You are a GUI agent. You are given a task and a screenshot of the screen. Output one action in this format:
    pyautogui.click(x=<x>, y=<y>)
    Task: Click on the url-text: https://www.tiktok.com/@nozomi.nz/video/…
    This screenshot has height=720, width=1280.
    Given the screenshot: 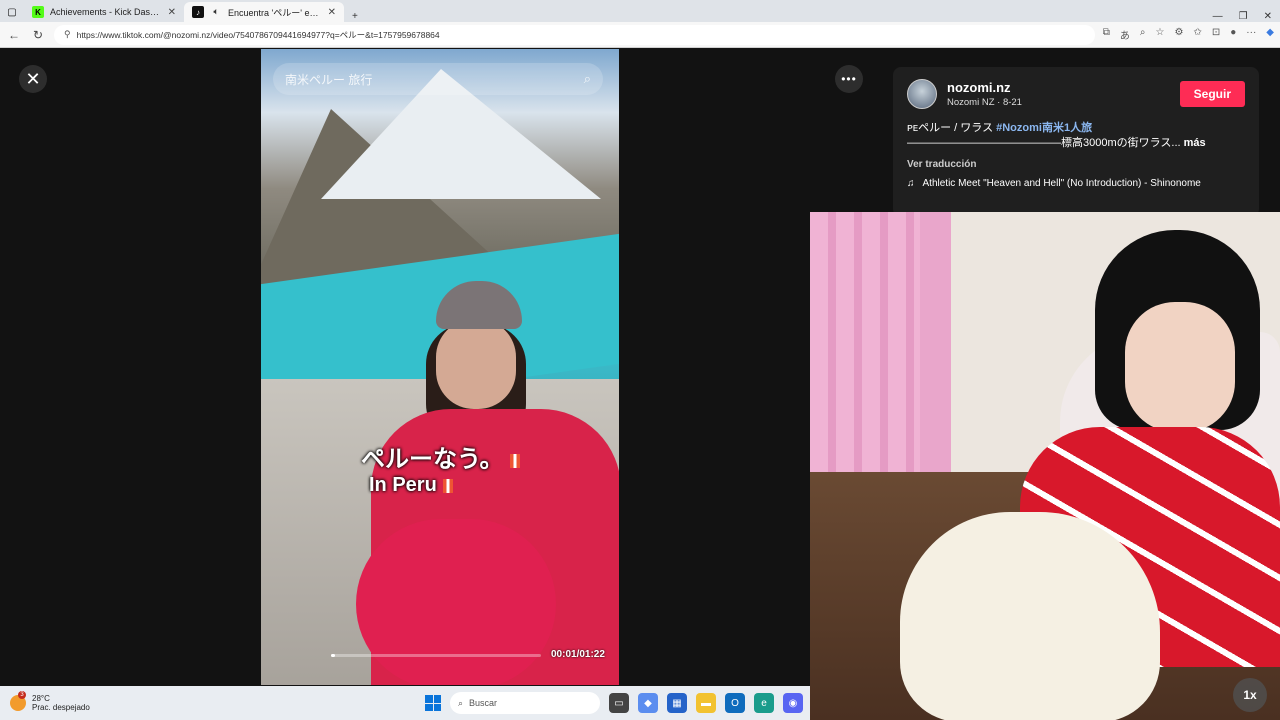 What is the action you would take?
    pyautogui.click(x=258, y=34)
    